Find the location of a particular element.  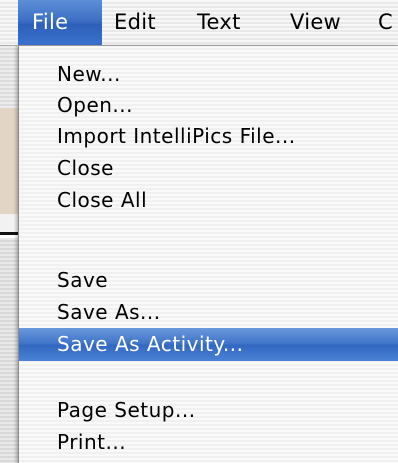

menu-view: View is located at coordinates (315, 22).